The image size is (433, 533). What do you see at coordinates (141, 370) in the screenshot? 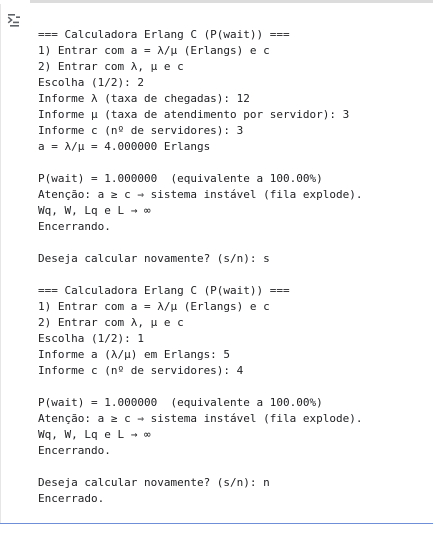
I see `output-line: Informe c (nº de servidores): 4` at bounding box center [141, 370].